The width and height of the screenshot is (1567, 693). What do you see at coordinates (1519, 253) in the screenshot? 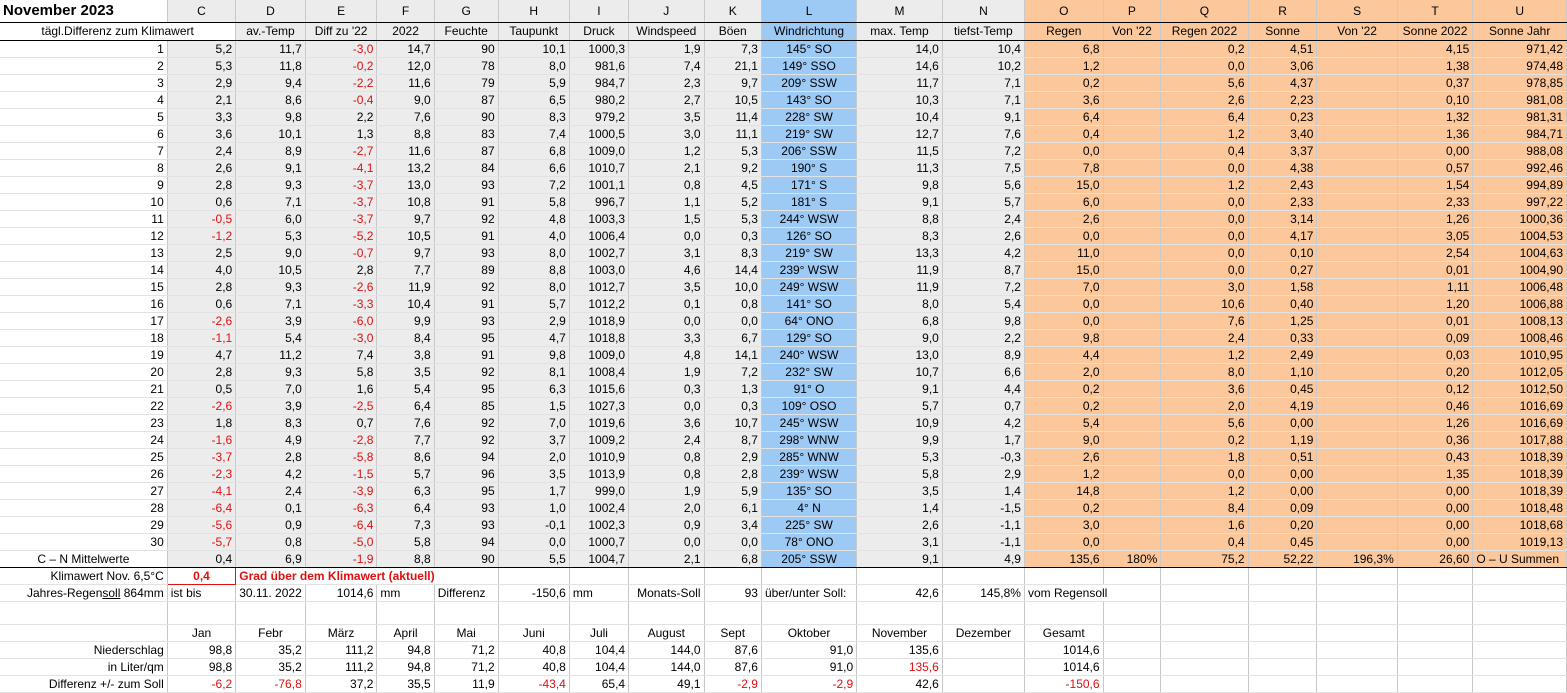
I see `data-cell: 1004,63` at bounding box center [1519, 253].